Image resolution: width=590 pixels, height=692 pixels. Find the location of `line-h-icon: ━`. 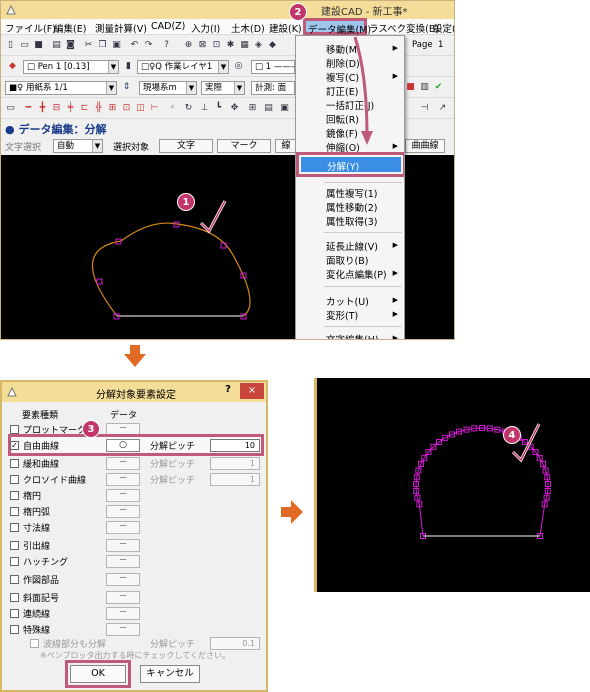

line-h-icon: ━ is located at coordinates (28, 108).